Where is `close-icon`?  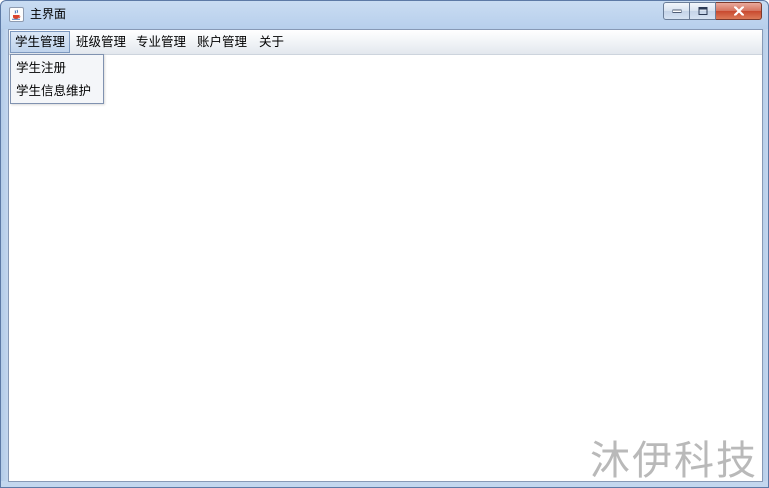
close-icon is located at coordinates (738, 11).